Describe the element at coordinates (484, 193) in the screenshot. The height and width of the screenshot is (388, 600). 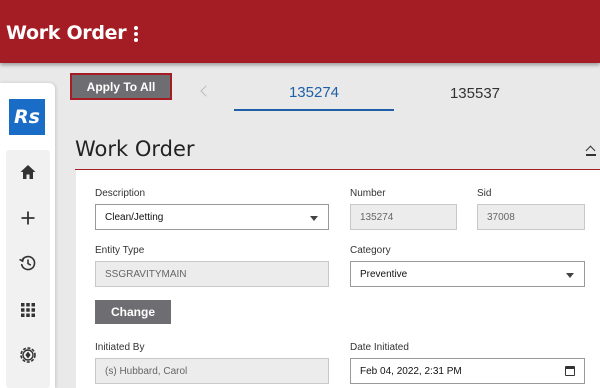
I see `sid-label: Sid` at that location.